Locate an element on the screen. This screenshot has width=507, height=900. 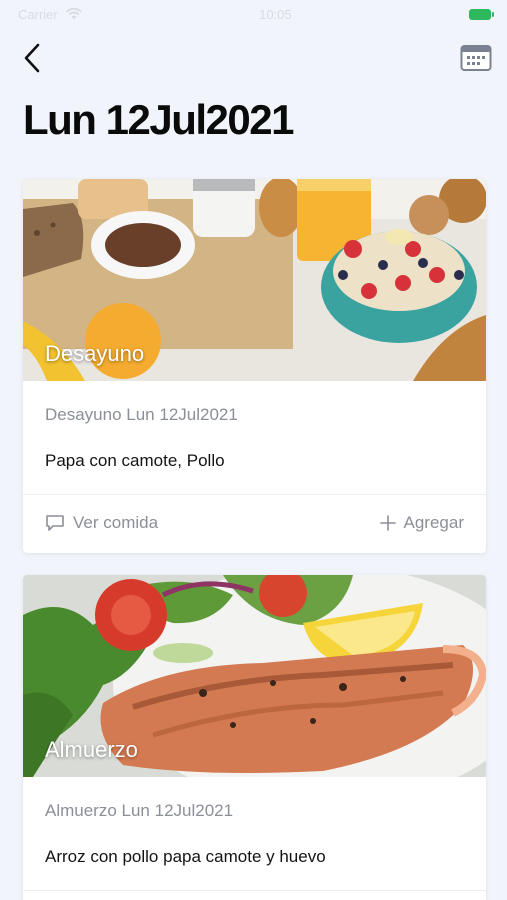
comment-icon is located at coordinates (55, 523).